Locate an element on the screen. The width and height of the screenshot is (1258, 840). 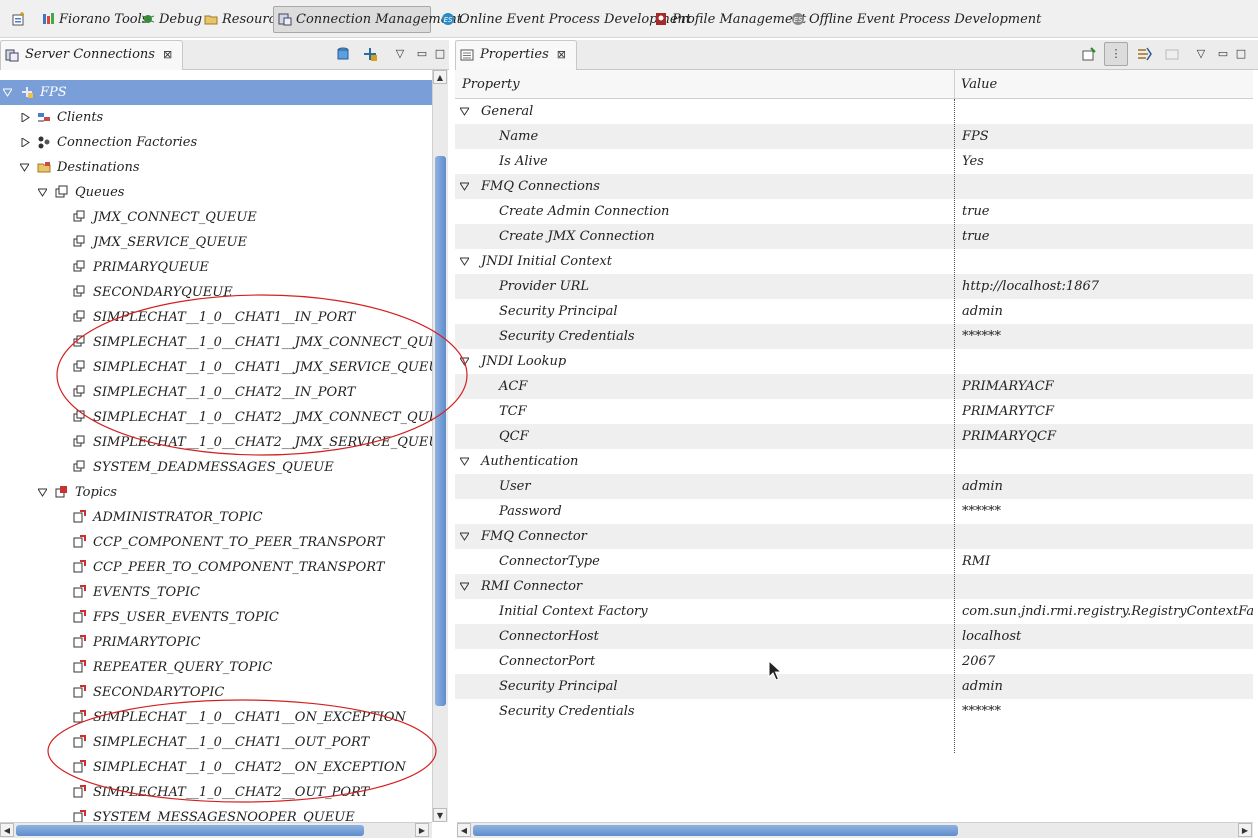
property-group-row: JNDI Lookup is located at coordinates (854, 361).